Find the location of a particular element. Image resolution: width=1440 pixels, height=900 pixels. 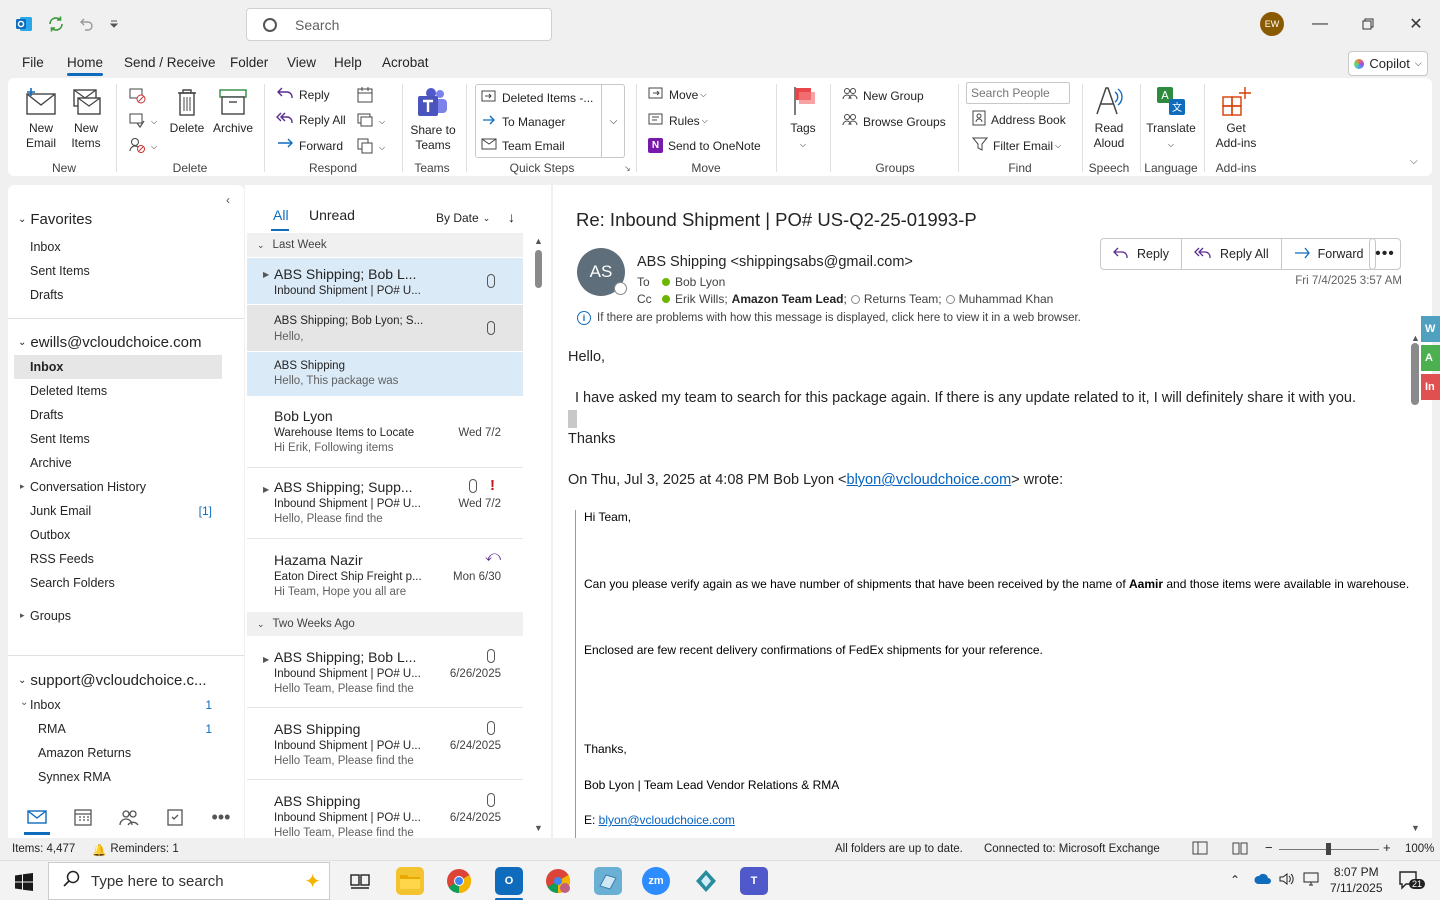

send-to-onenote-button: N Send to OneNote is located at coordinates (704, 145).